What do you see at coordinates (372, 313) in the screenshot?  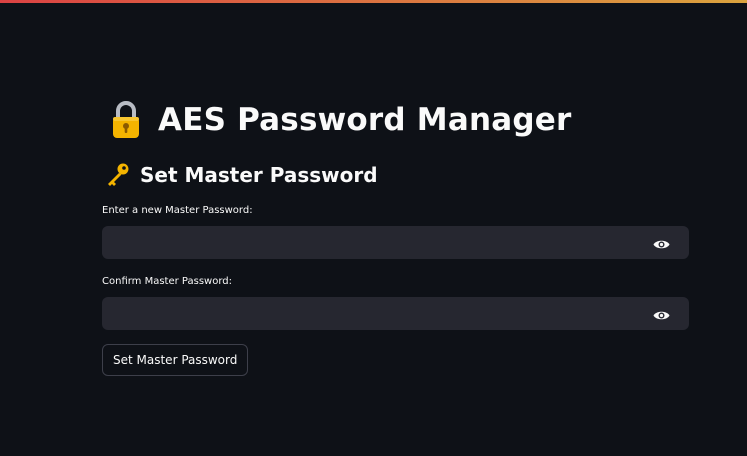 I see `confirm-password-input` at bounding box center [372, 313].